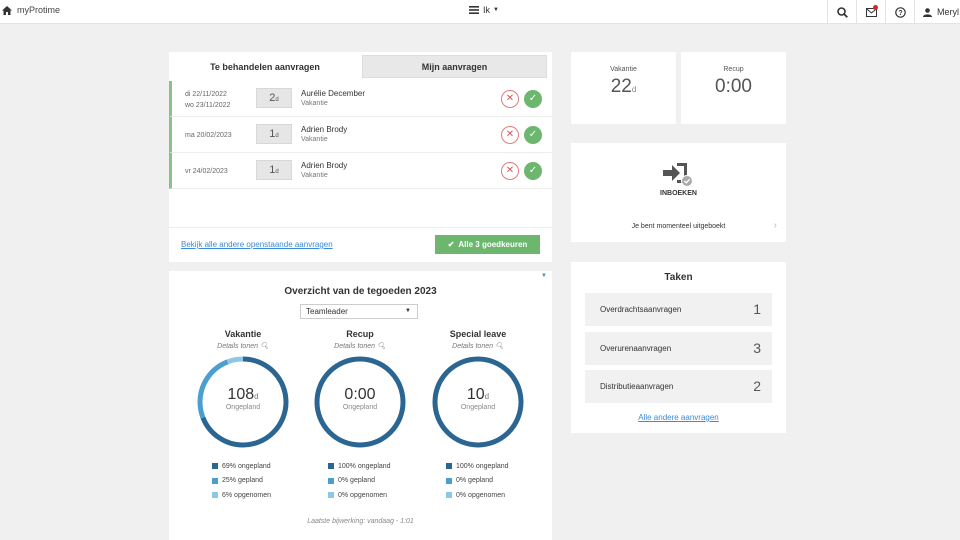  What do you see at coordinates (484, 10) in the screenshot?
I see `user-menu-dropdown: Ik ▼` at bounding box center [484, 10].